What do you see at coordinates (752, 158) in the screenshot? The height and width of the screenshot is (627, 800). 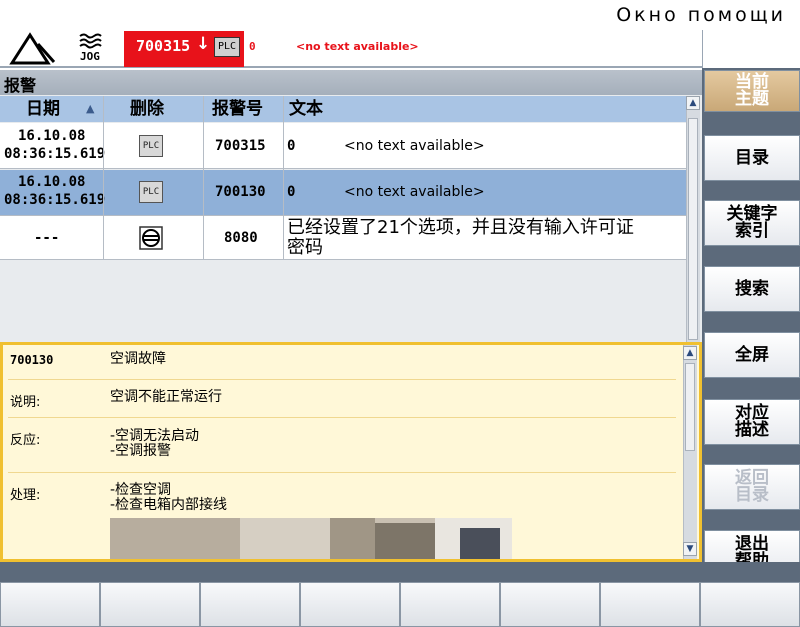 I see `softkey-contents: 目录` at bounding box center [752, 158].